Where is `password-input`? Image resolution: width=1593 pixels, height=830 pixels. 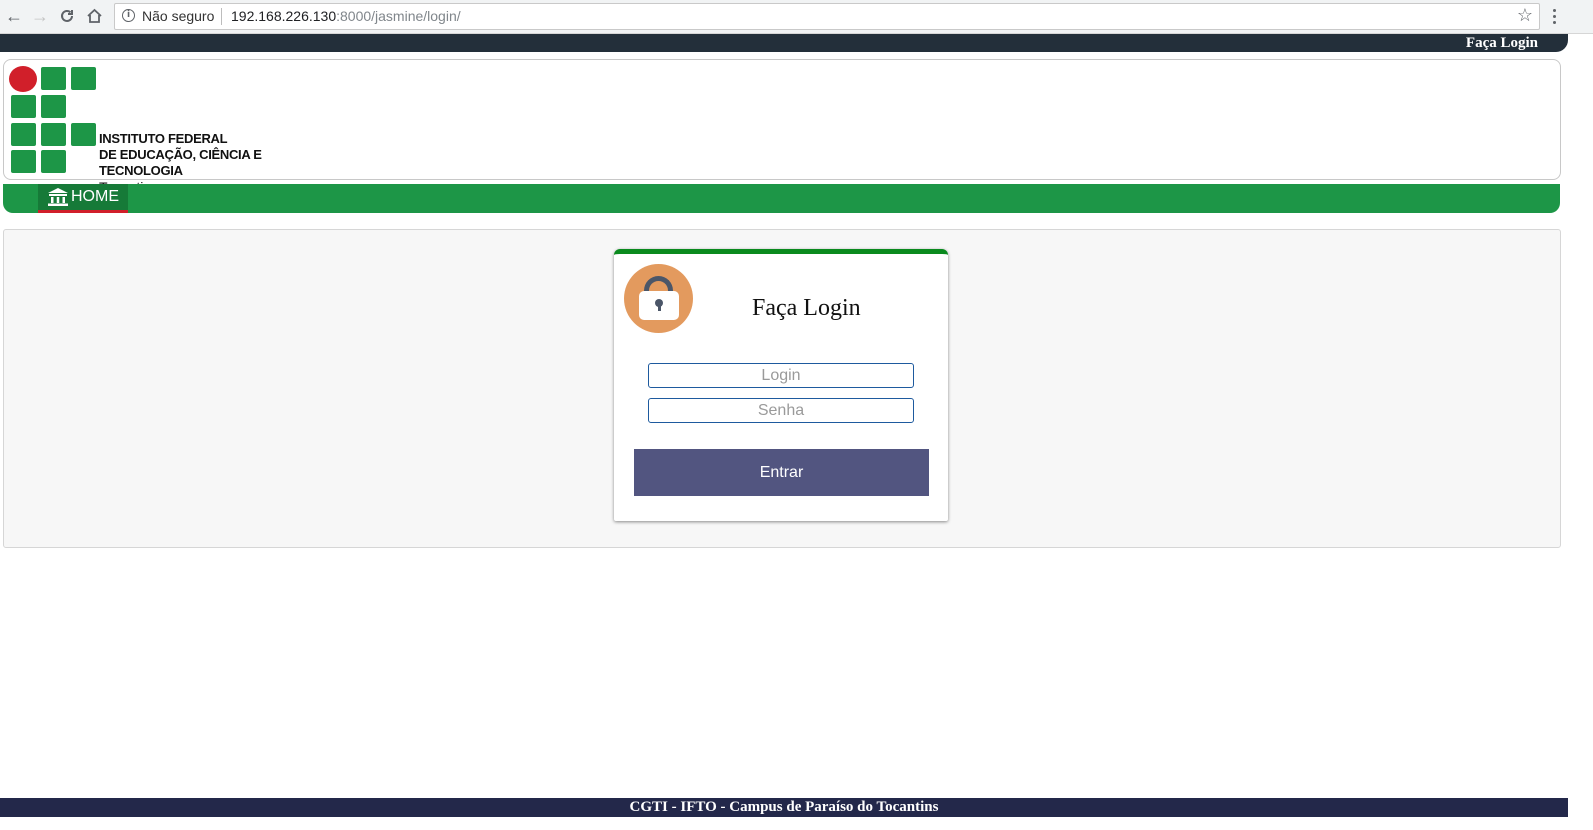
password-input is located at coordinates (781, 410).